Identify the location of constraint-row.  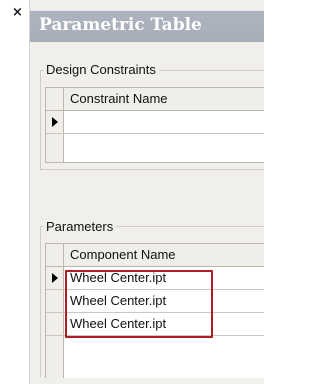
(155, 122).